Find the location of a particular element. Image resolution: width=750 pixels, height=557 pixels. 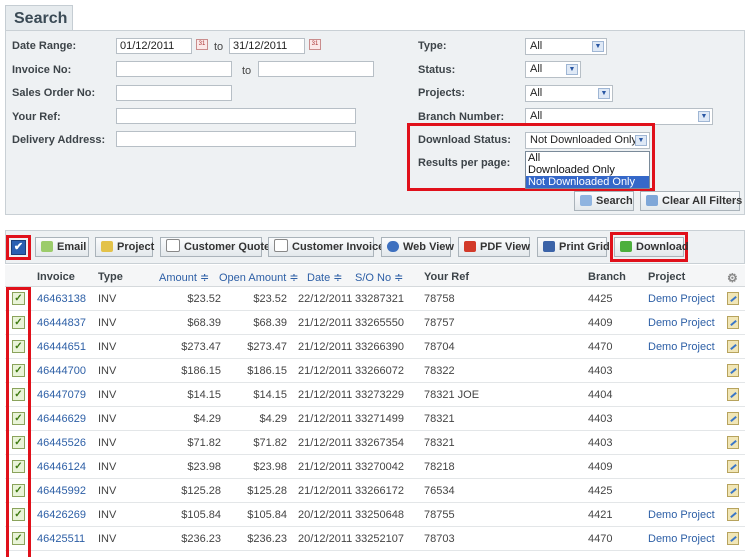

type-cell: INV is located at coordinates (107, 515).